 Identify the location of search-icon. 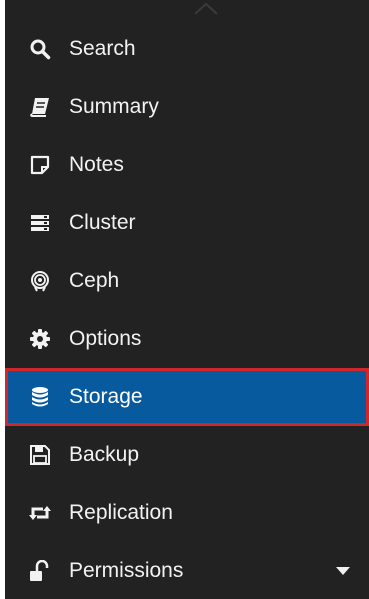
(40, 49).